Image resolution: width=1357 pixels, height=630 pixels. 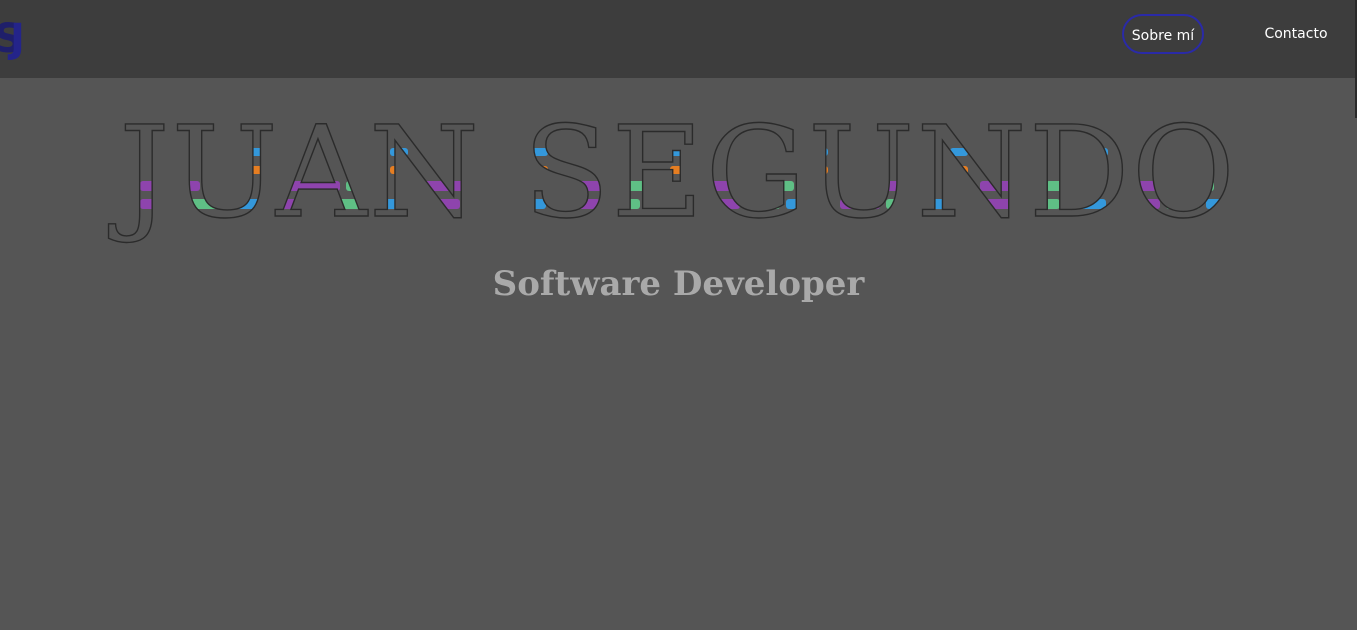 I want to click on logo: S J, so click(x=18, y=37).